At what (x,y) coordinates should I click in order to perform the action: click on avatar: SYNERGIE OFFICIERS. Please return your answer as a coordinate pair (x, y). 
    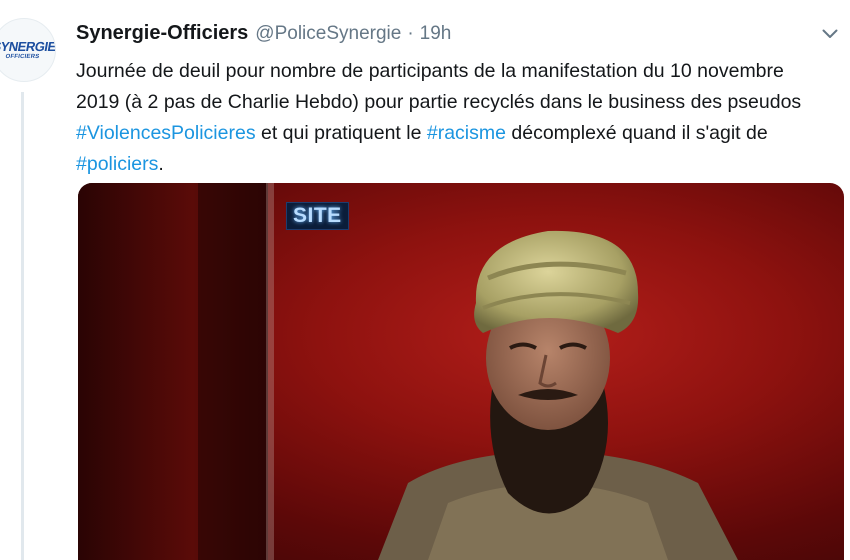
    Looking at the image, I should click on (28, 50).